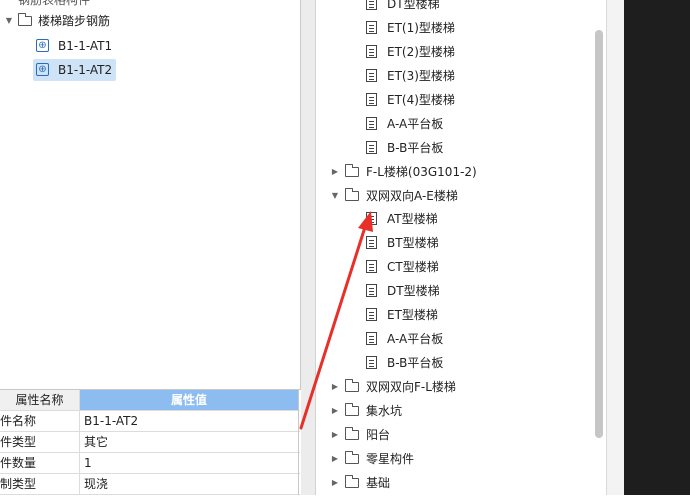 This screenshot has width=690, height=496. I want to click on property-table-header: 属性名称 属性值, so click(150, 400).